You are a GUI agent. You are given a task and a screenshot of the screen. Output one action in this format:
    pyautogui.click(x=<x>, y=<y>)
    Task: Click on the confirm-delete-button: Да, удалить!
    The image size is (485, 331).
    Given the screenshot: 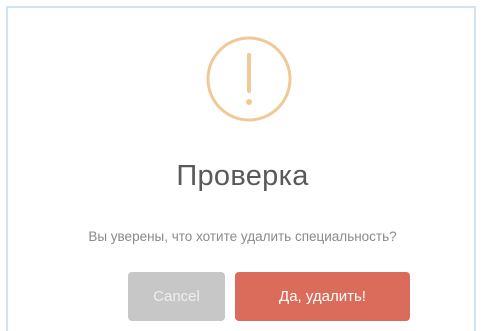 What is the action you would take?
    pyautogui.click(x=322, y=296)
    